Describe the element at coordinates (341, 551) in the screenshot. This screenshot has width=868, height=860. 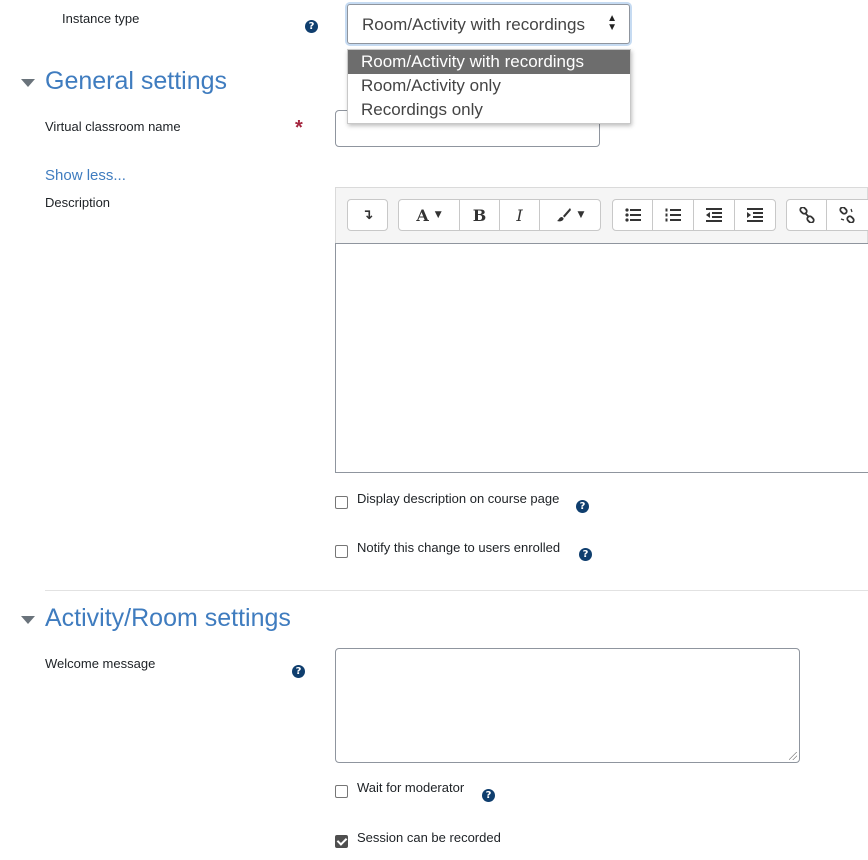
I see `notify-checkbox` at that location.